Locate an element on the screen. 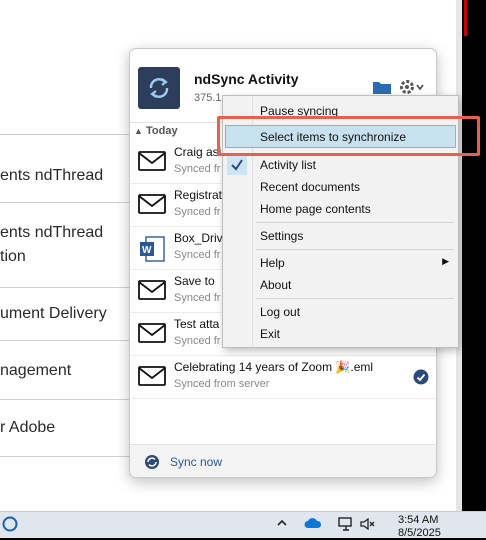  background-row: ents ndThread is located at coordinates (70, 176).